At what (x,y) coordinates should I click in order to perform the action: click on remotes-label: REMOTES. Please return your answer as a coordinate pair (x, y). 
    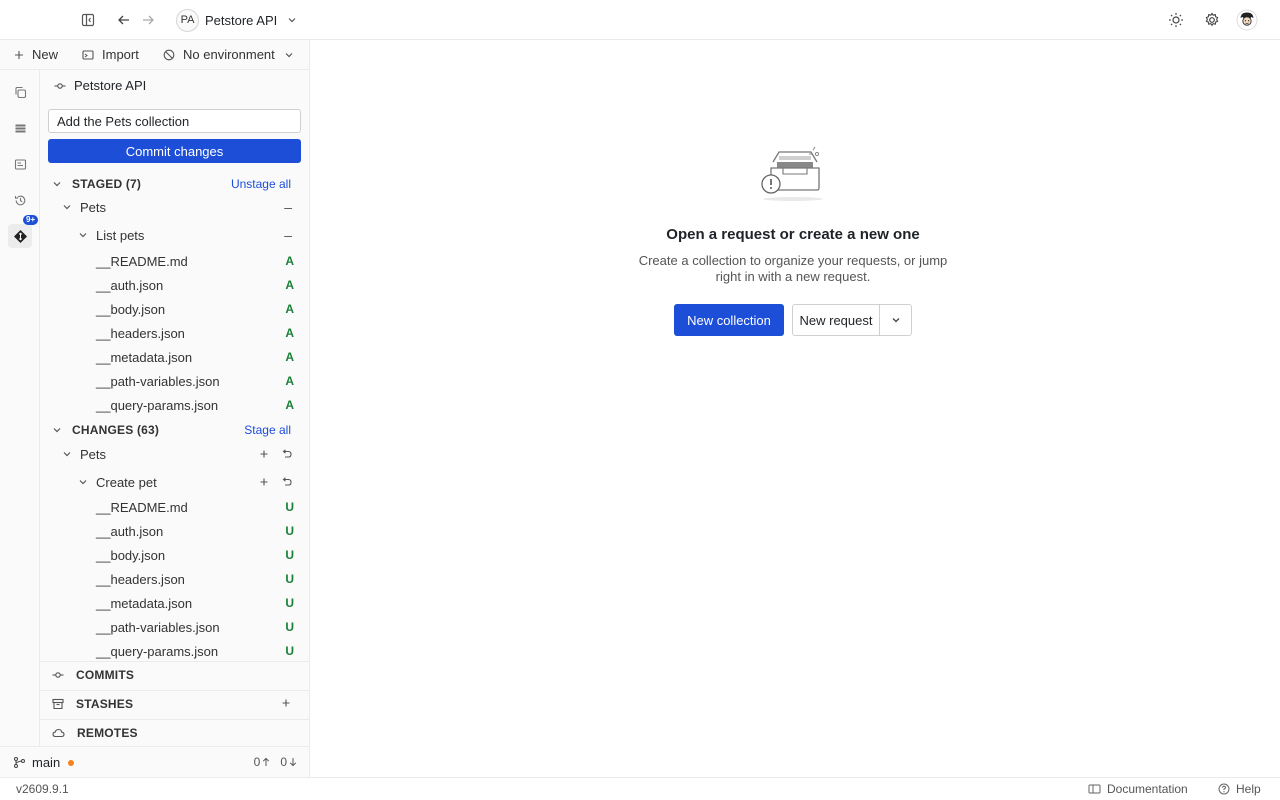
    Looking at the image, I should click on (107, 733).